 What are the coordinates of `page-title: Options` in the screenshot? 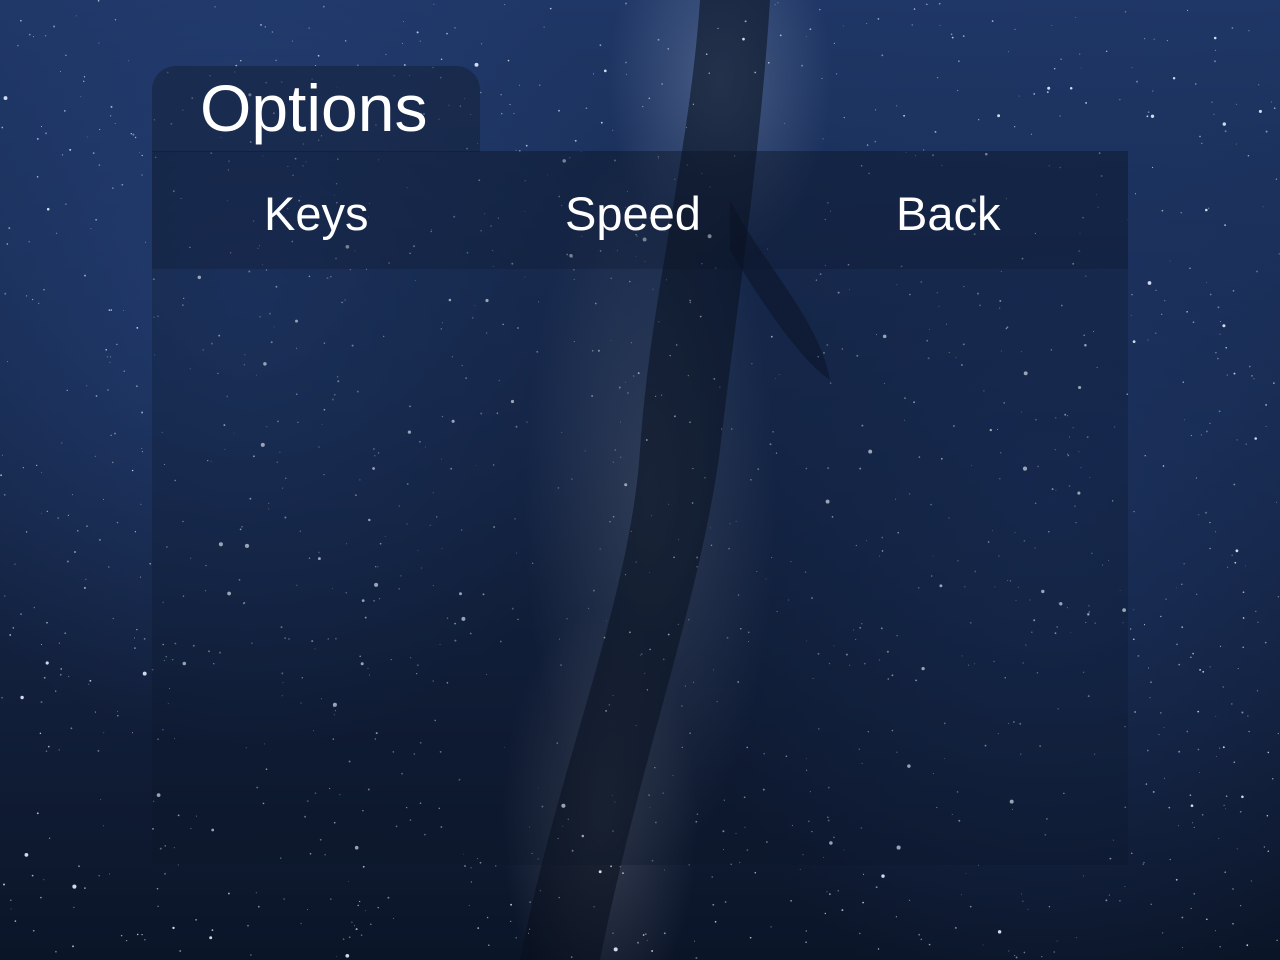 It's located at (314, 108).